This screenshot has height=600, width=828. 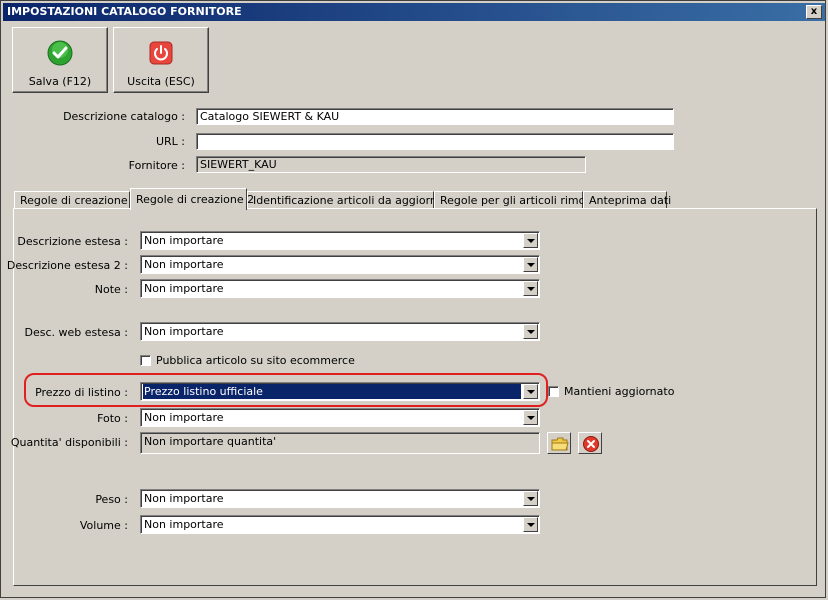 What do you see at coordinates (184, 240) in the screenshot?
I see `desc-estesa-value: Non importare` at bounding box center [184, 240].